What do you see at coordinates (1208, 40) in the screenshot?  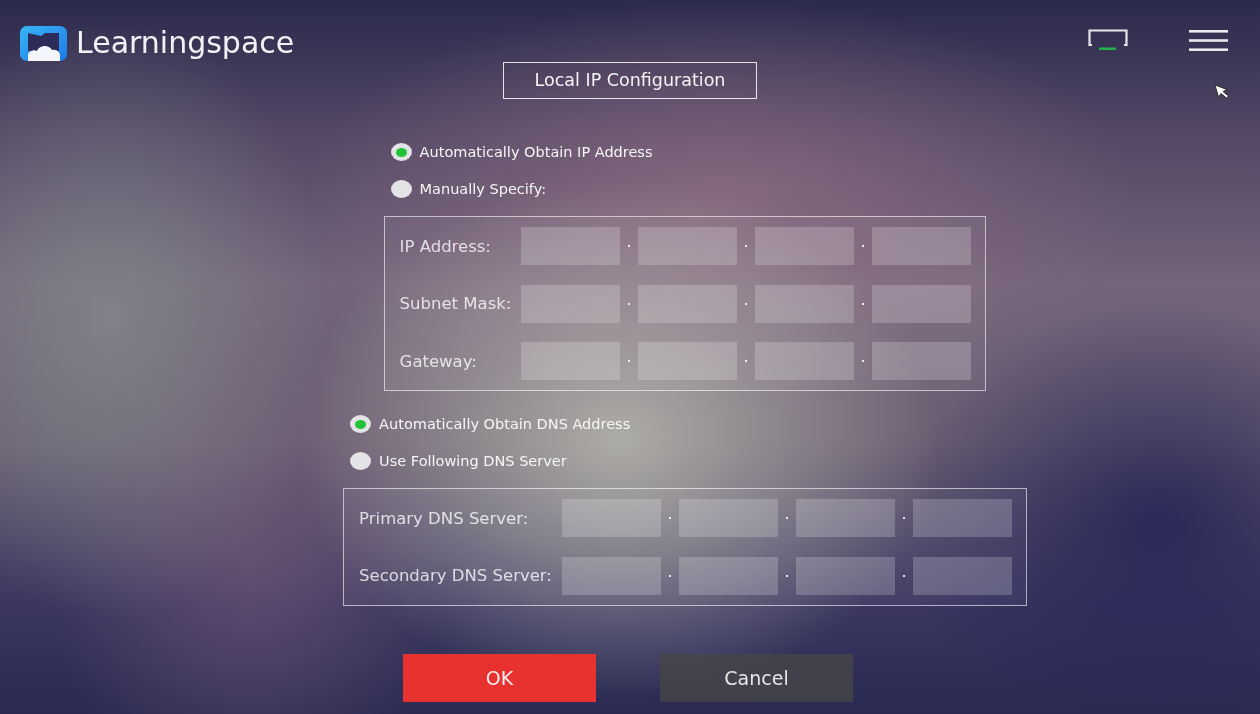 I see `menu-icon` at bounding box center [1208, 40].